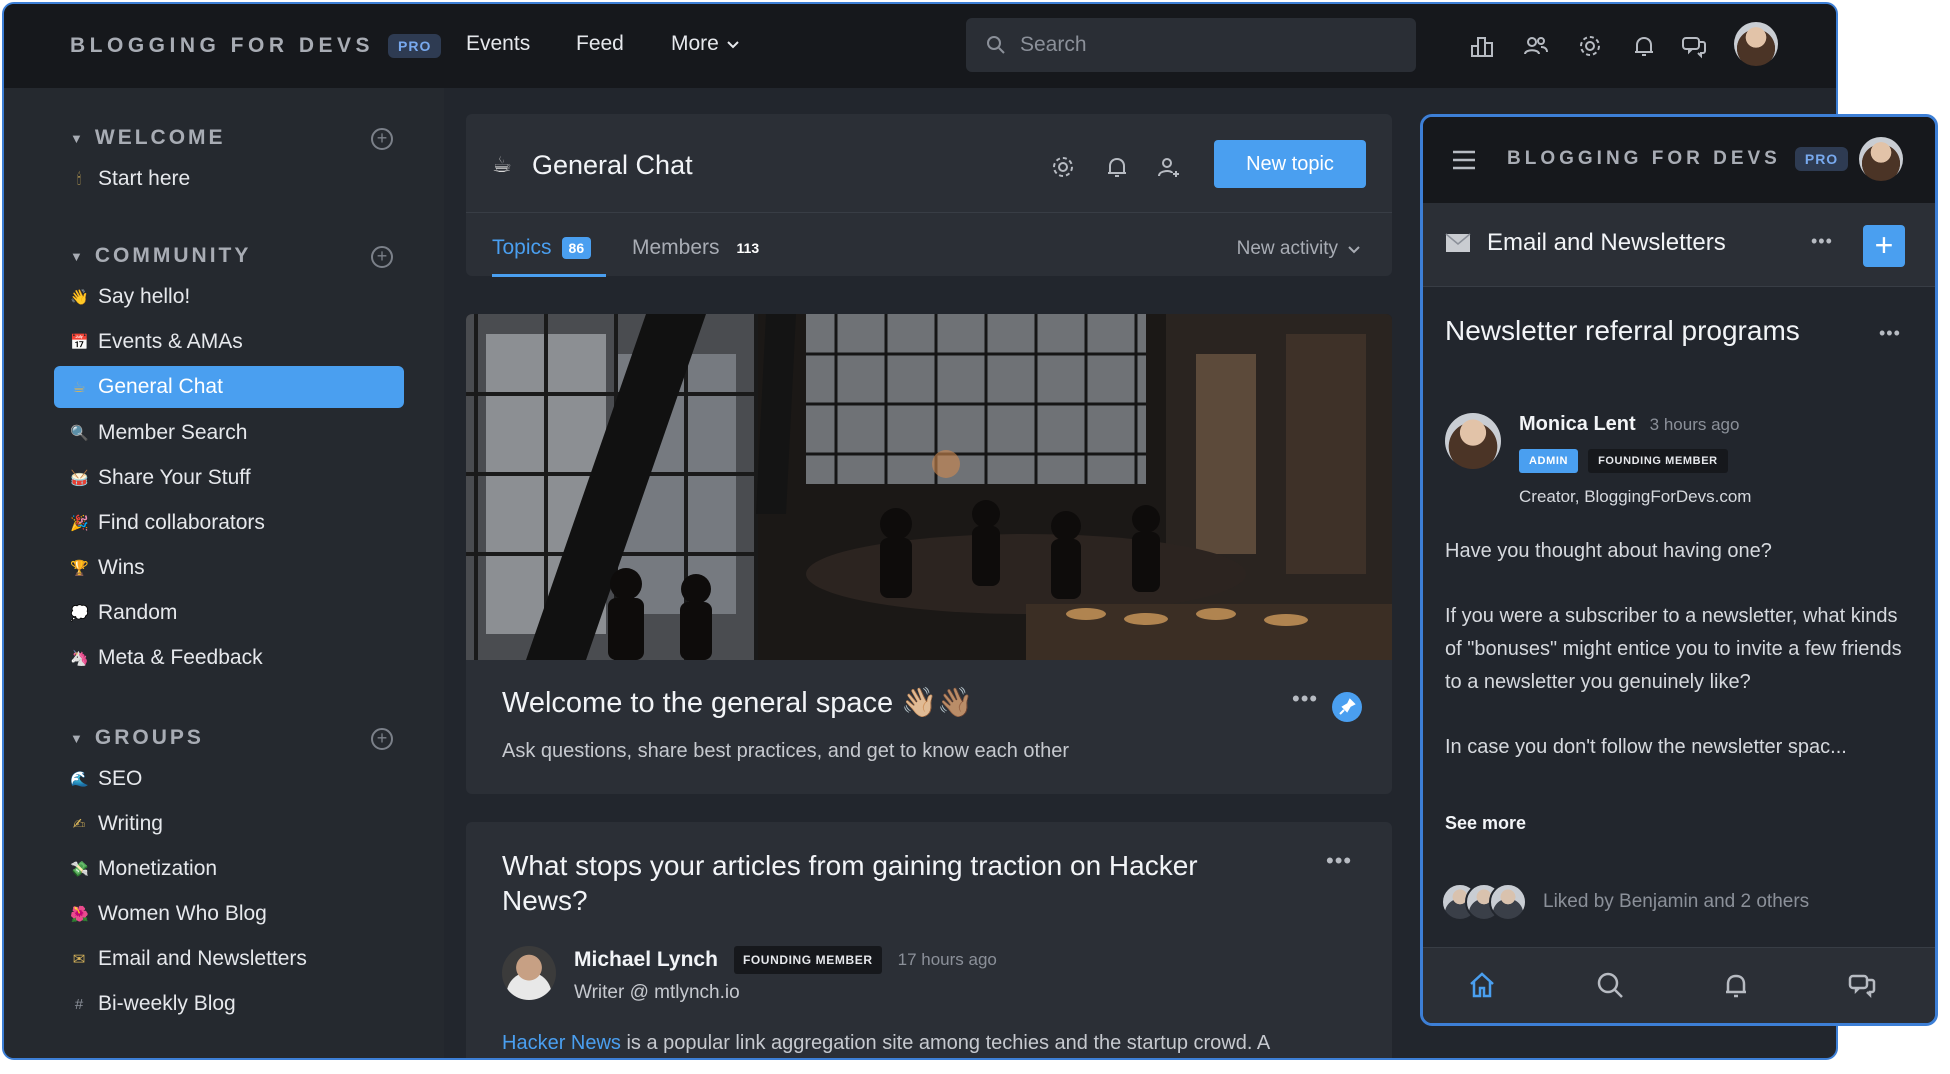  Describe the element at coordinates (1645, 331) in the screenshot. I see `mobile-post-title: Newsletter referral programs` at that location.